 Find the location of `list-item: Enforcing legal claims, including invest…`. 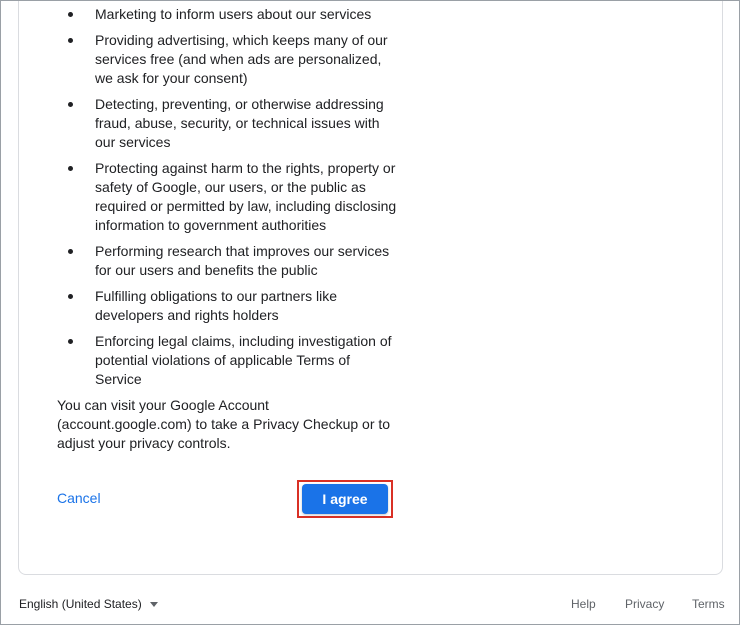

list-item: Enforcing legal claims, including invest… is located at coordinates (227, 360).